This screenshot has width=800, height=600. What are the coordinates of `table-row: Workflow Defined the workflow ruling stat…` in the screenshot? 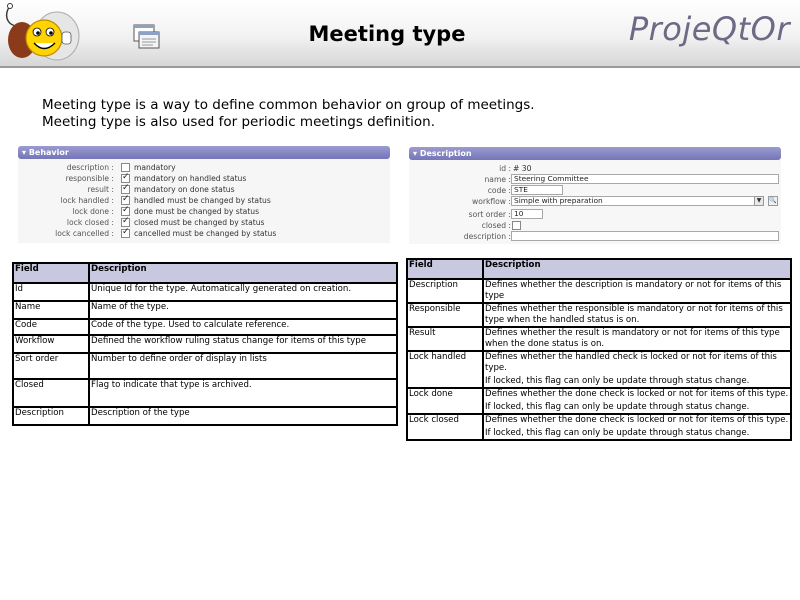 It's located at (205, 344).